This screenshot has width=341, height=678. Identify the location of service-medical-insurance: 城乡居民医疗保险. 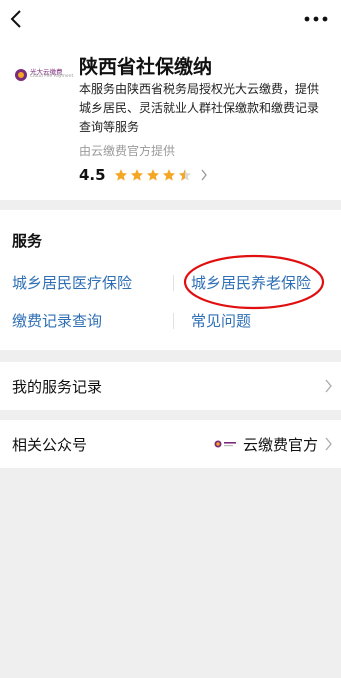
(72, 282).